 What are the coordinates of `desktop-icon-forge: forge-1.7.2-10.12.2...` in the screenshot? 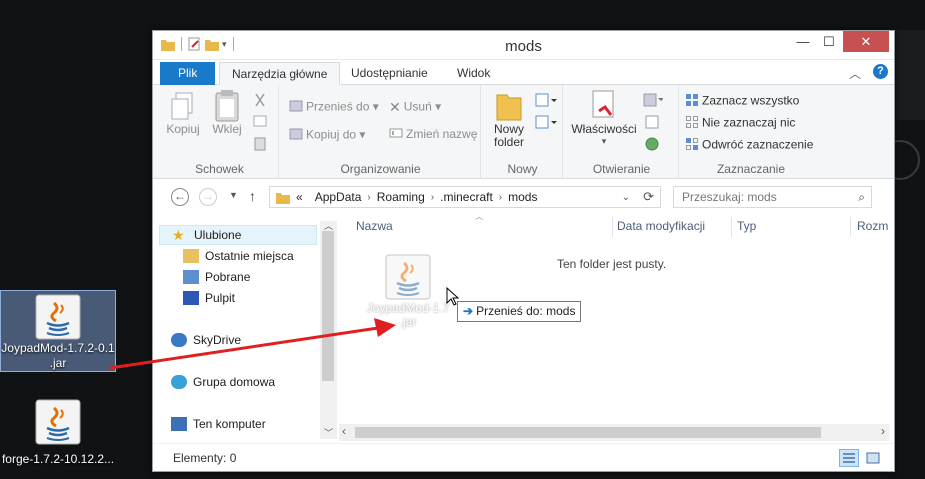 It's located at (58, 432).